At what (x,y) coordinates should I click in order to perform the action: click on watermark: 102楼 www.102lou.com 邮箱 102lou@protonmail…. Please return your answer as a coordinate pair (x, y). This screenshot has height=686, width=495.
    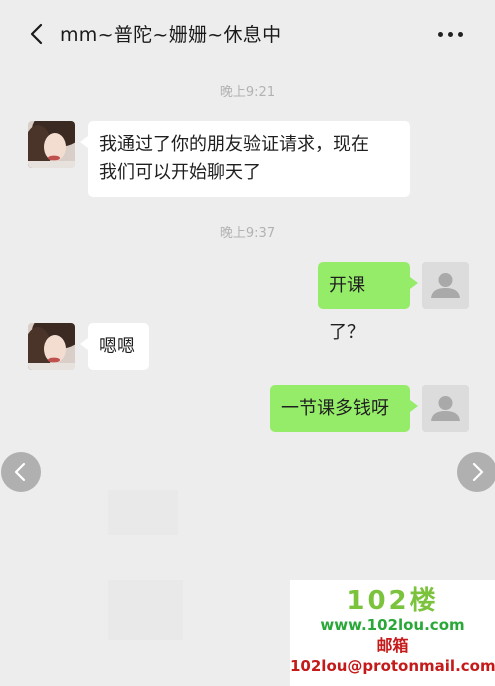
    Looking at the image, I should click on (392, 633).